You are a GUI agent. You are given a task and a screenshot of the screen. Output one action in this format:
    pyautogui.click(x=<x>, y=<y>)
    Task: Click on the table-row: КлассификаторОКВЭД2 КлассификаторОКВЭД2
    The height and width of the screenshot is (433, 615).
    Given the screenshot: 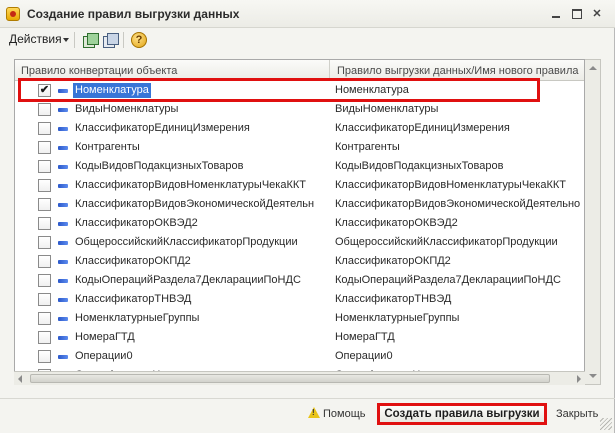 What is the action you would take?
    pyautogui.click(x=299, y=223)
    